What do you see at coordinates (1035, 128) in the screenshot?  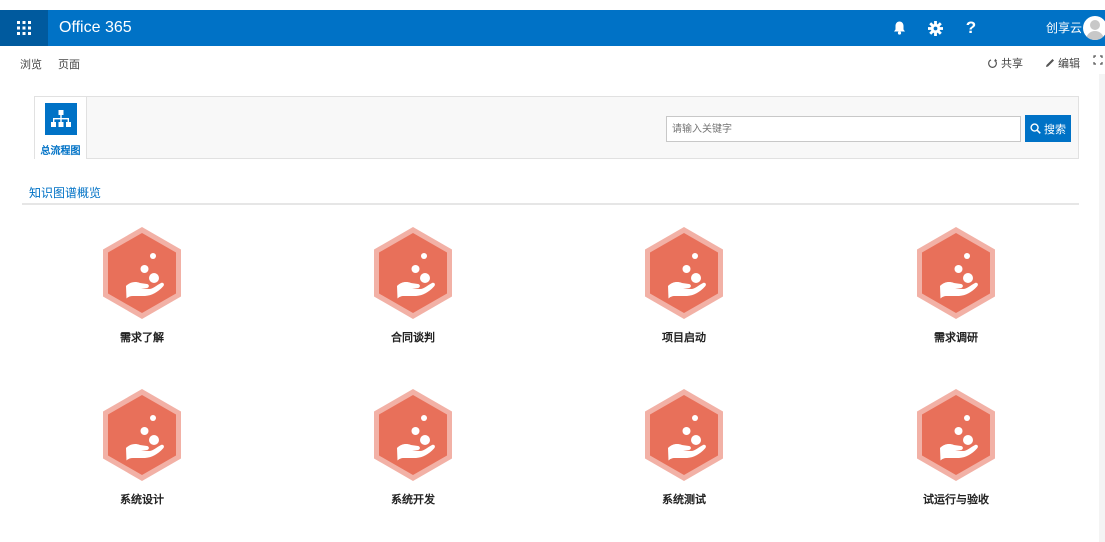 I see `search-icon` at bounding box center [1035, 128].